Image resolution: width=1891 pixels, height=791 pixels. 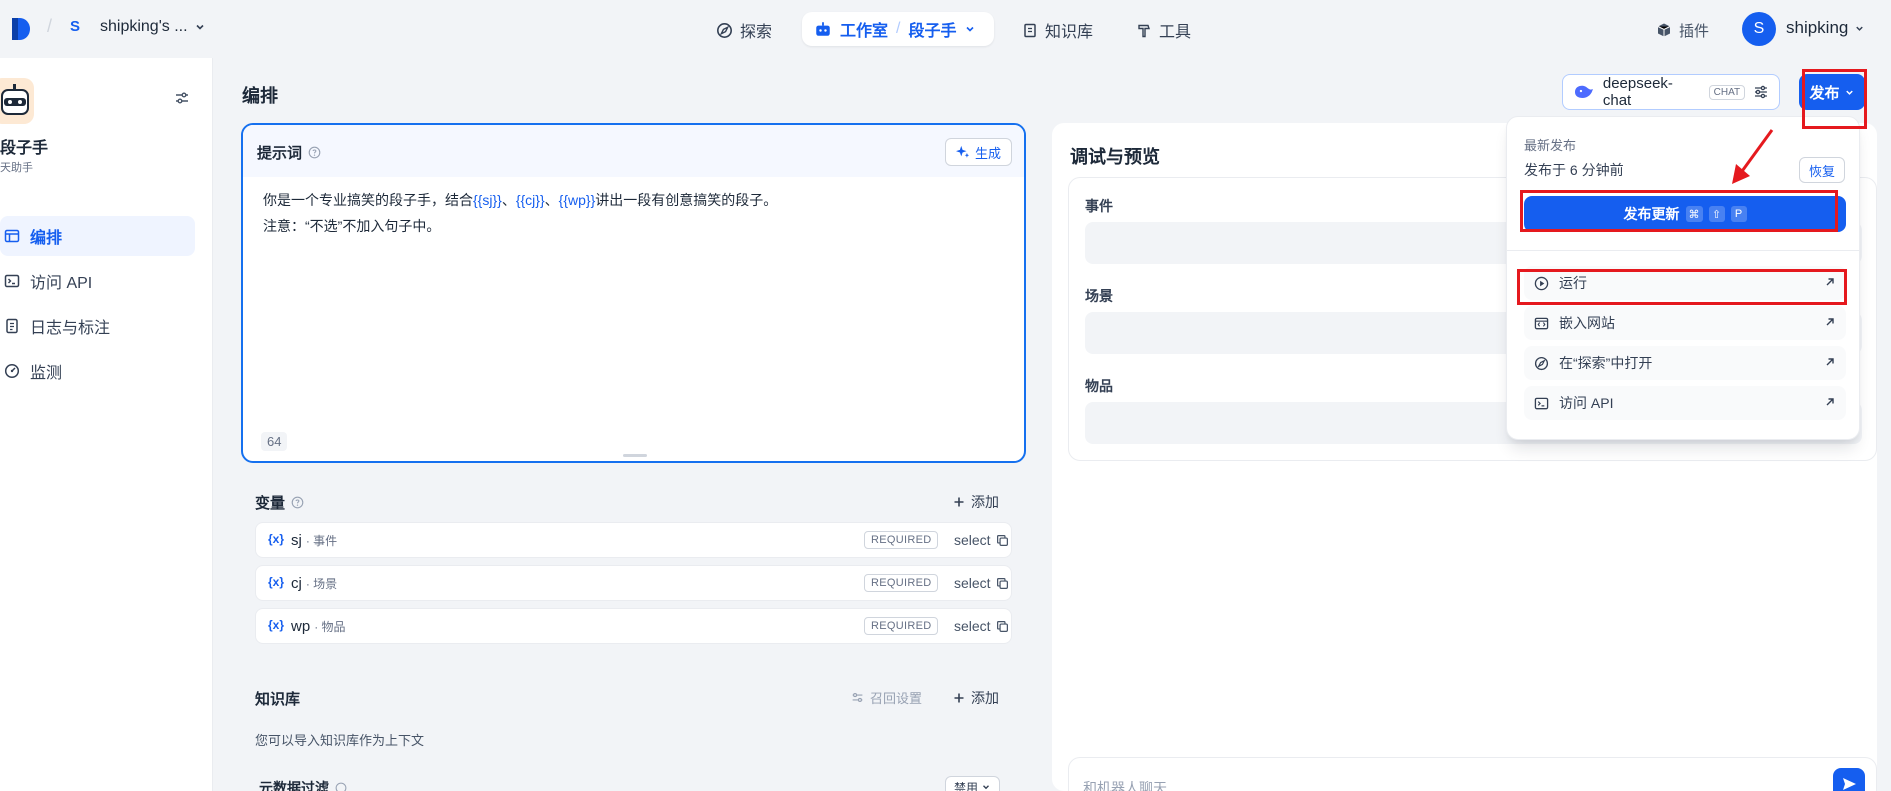 I want to click on sidebar-item-orchestrate: 编排, so click(x=97, y=236).